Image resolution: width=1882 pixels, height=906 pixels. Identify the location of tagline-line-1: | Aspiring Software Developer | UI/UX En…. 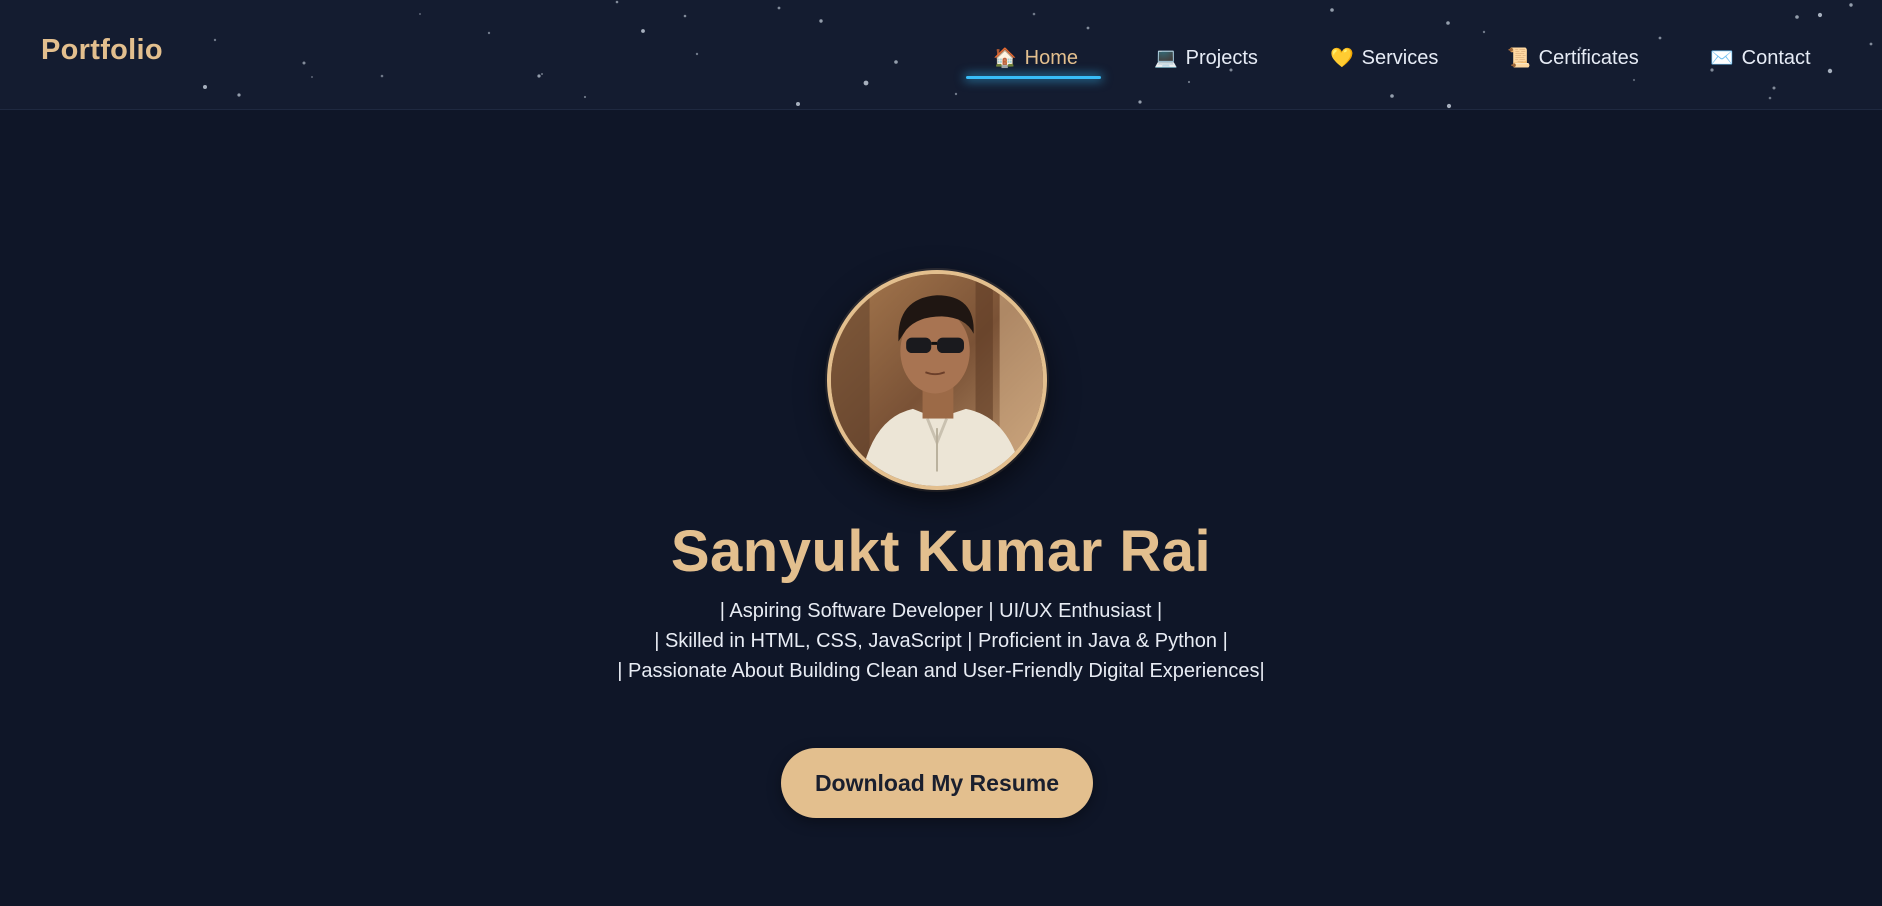
(941, 611).